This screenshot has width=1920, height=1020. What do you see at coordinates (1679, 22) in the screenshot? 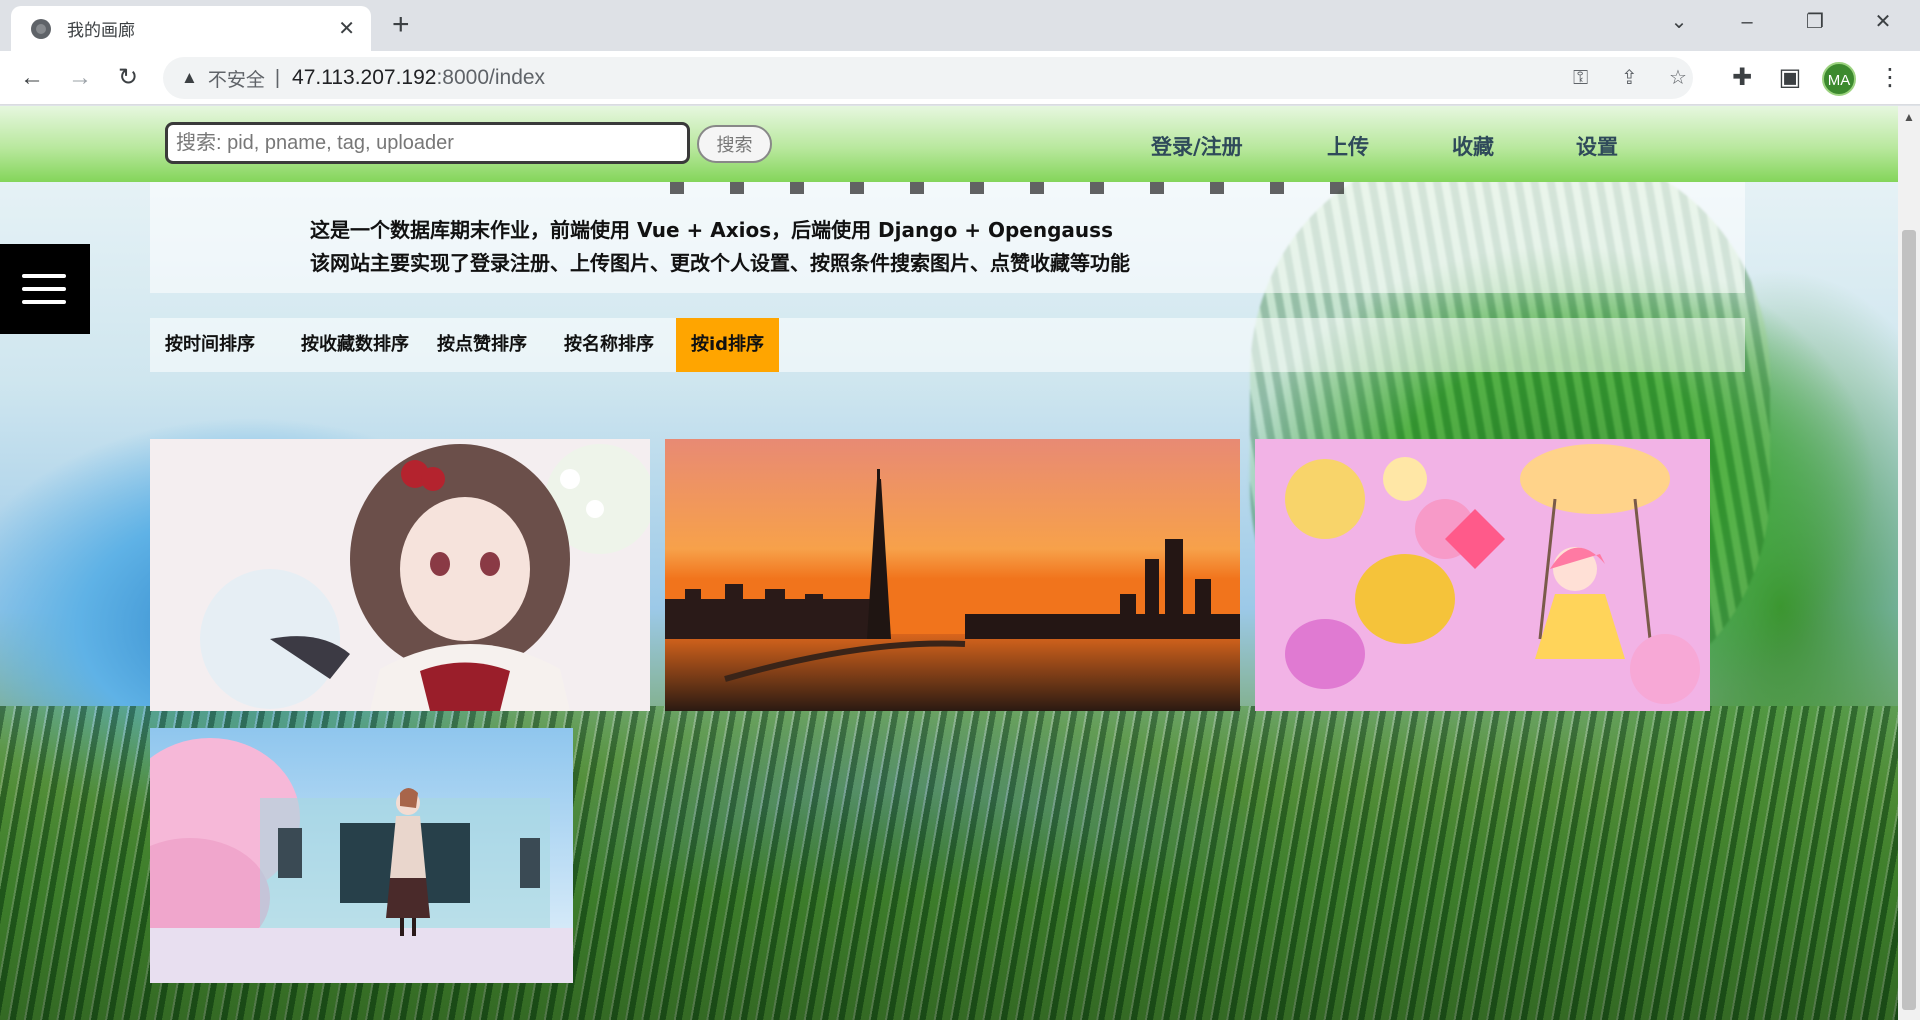
I see `chevron-down-icon: ⌄` at bounding box center [1679, 22].